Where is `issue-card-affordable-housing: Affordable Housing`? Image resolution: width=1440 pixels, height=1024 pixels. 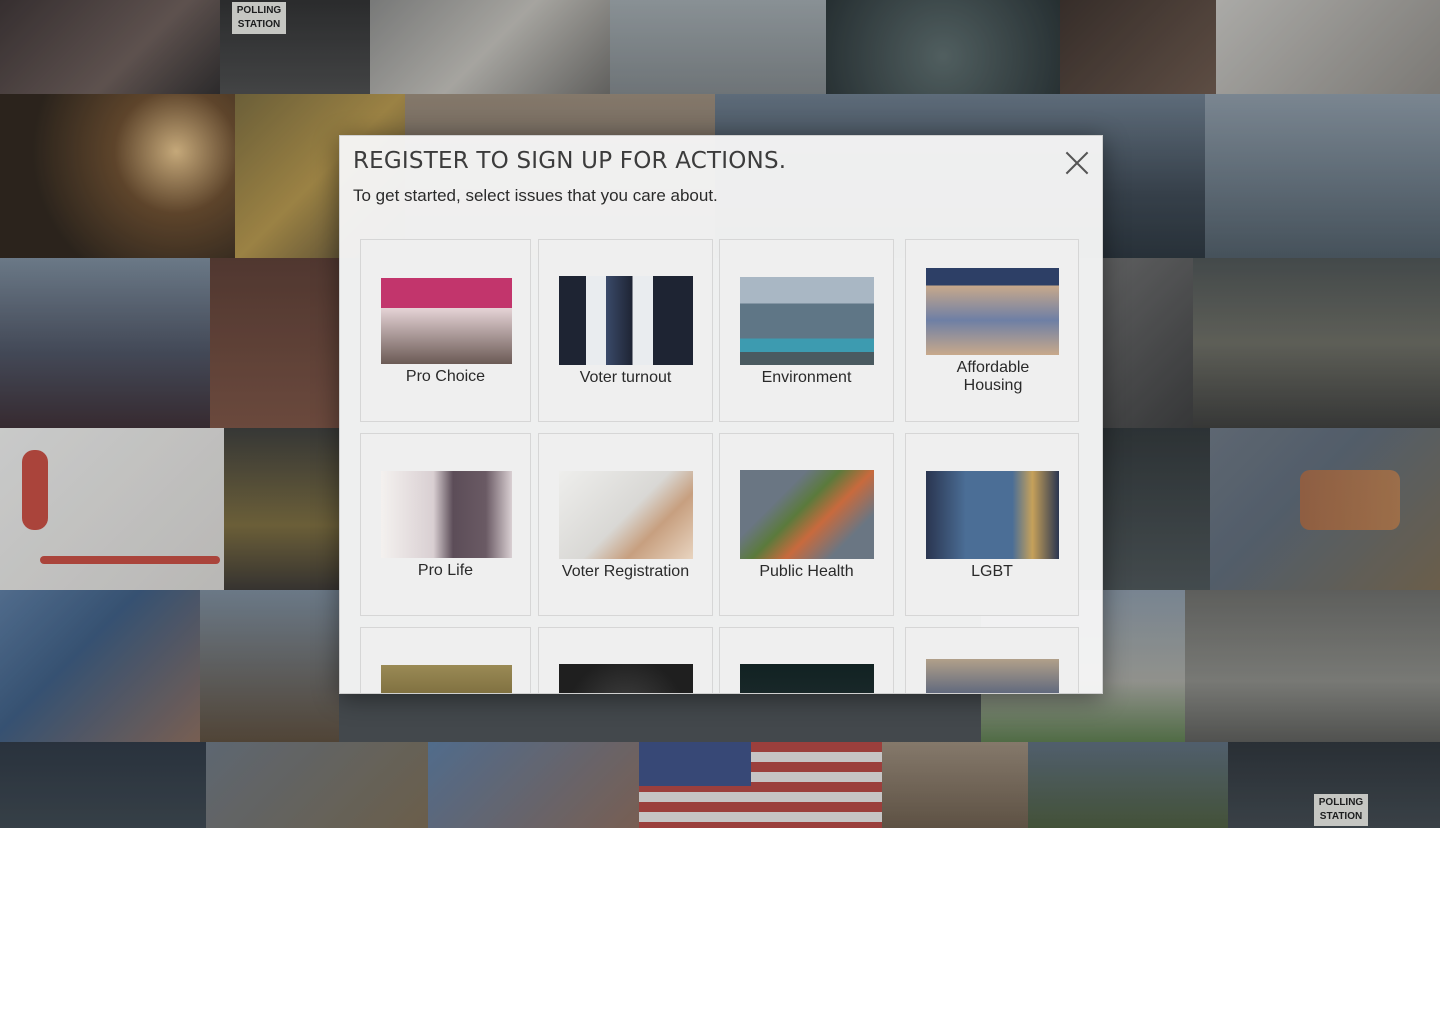 issue-card-affordable-housing: Affordable Housing is located at coordinates (992, 330).